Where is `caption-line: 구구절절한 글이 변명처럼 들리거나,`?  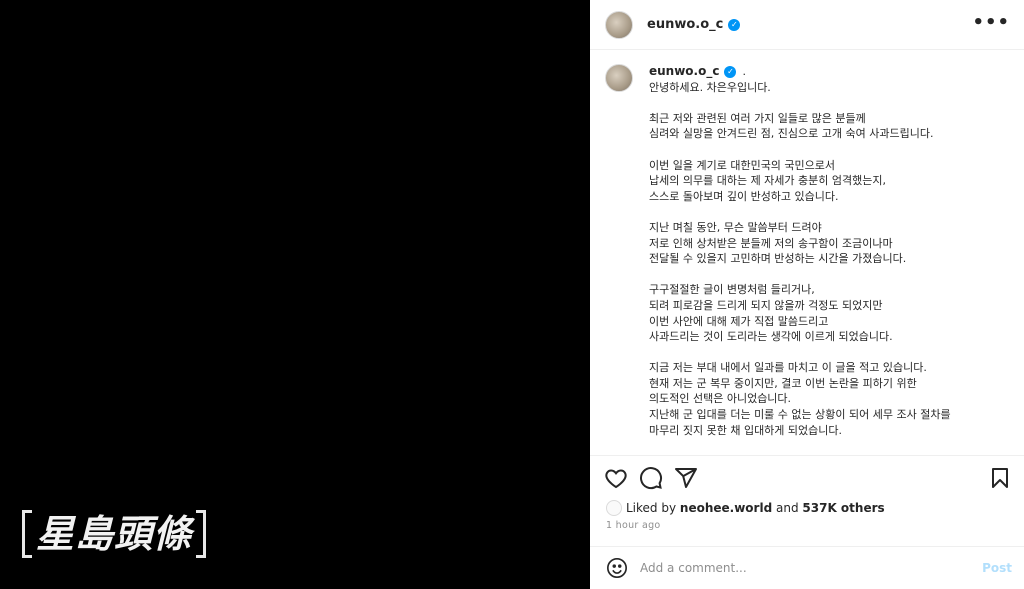
caption-line: 구구절절한 글이 변명처럼 들리거나, is located at coordinates (732, 290).